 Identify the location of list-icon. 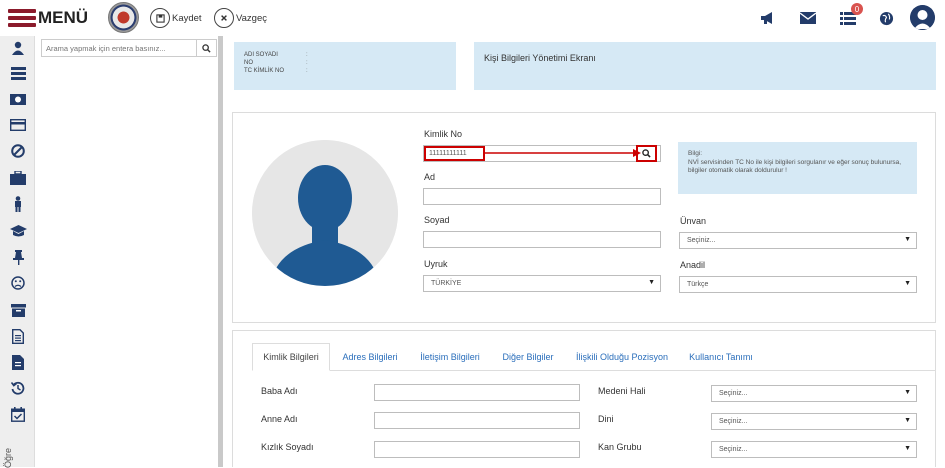
(18, 73).